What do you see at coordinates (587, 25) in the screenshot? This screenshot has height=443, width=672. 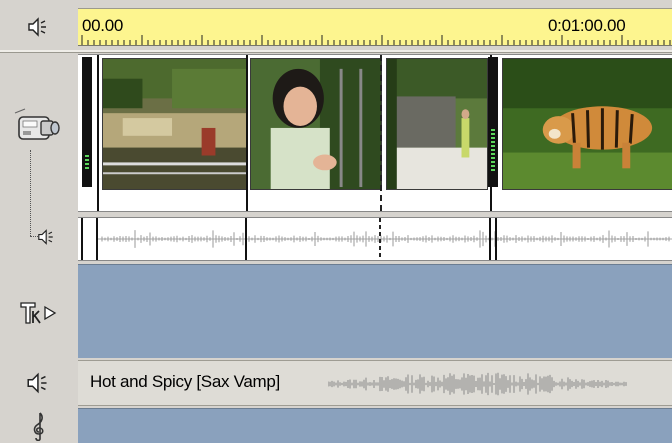 I see `ruler-marker-time: 0:01:00.00` at bounding box center [587, 25].